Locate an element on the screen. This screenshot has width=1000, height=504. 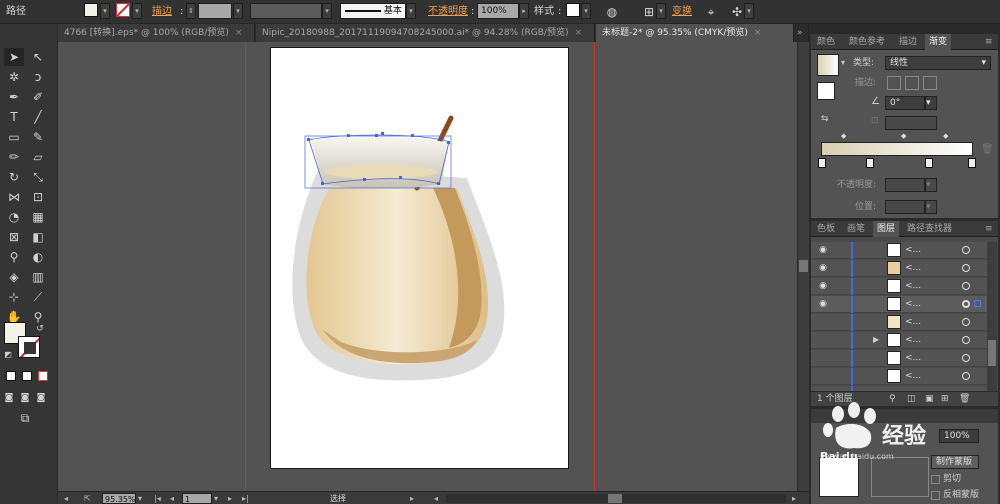
tabs-overflow-icon: » is located at coordinates (801, 33).